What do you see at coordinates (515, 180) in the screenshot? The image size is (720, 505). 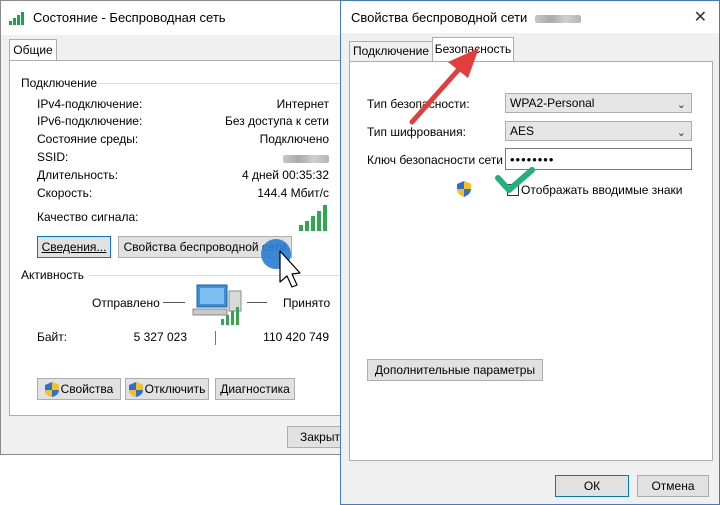 I see `green-checkmark-icon` at bounding box center [515, 180].